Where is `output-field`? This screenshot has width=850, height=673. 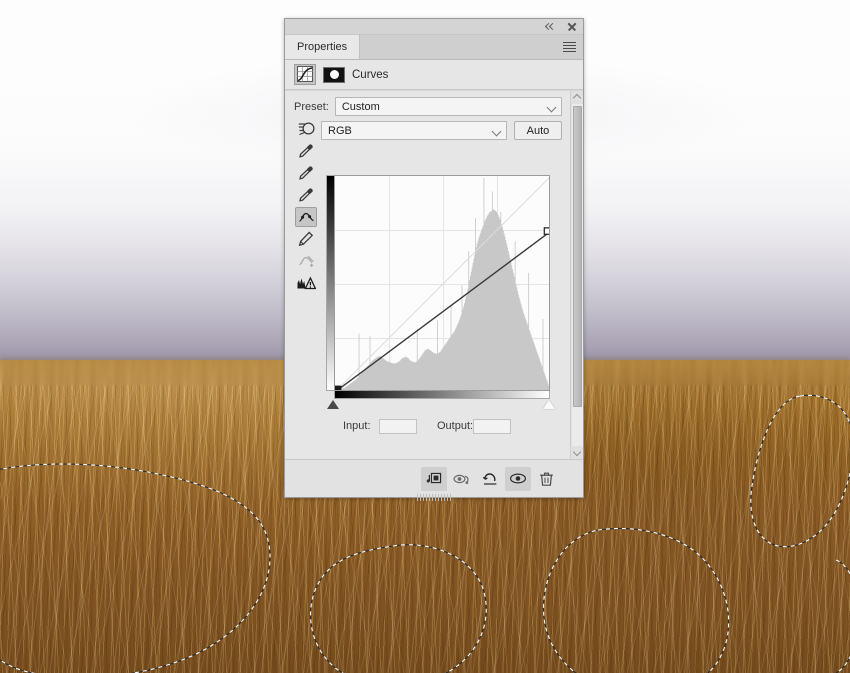 output-field is located at coordinates (492, 426).